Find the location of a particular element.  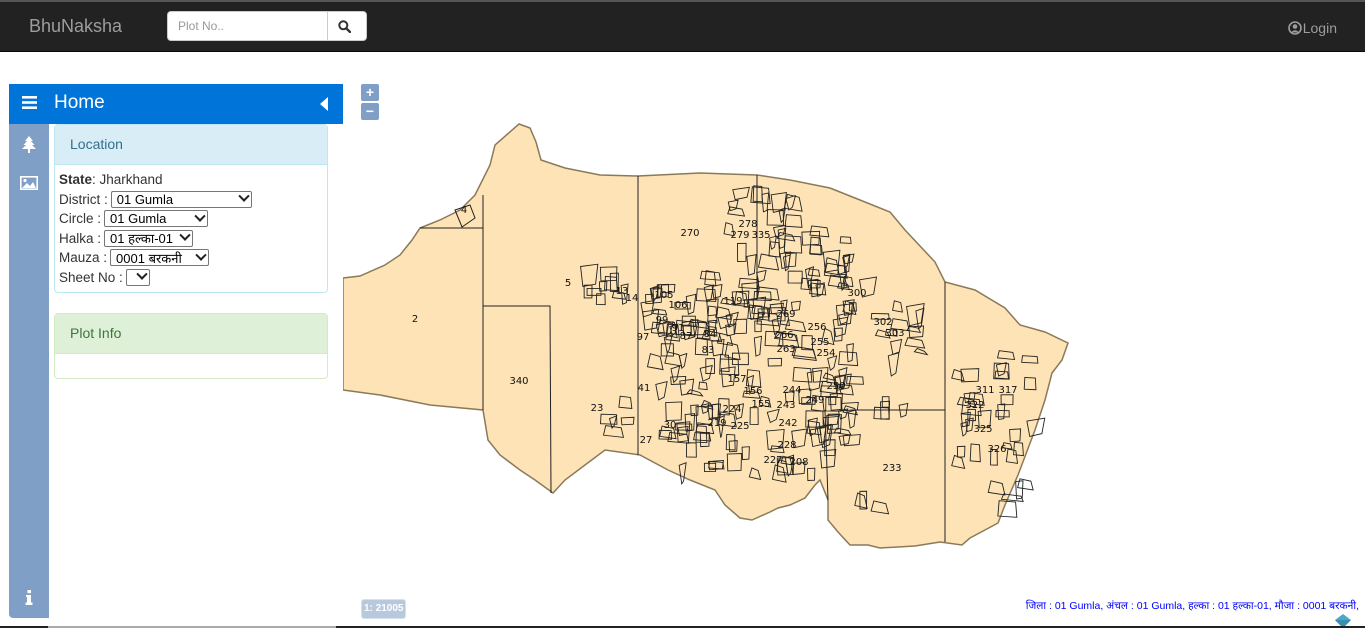

circle-select: 01 Gumla is located at coordinates (156, 219).